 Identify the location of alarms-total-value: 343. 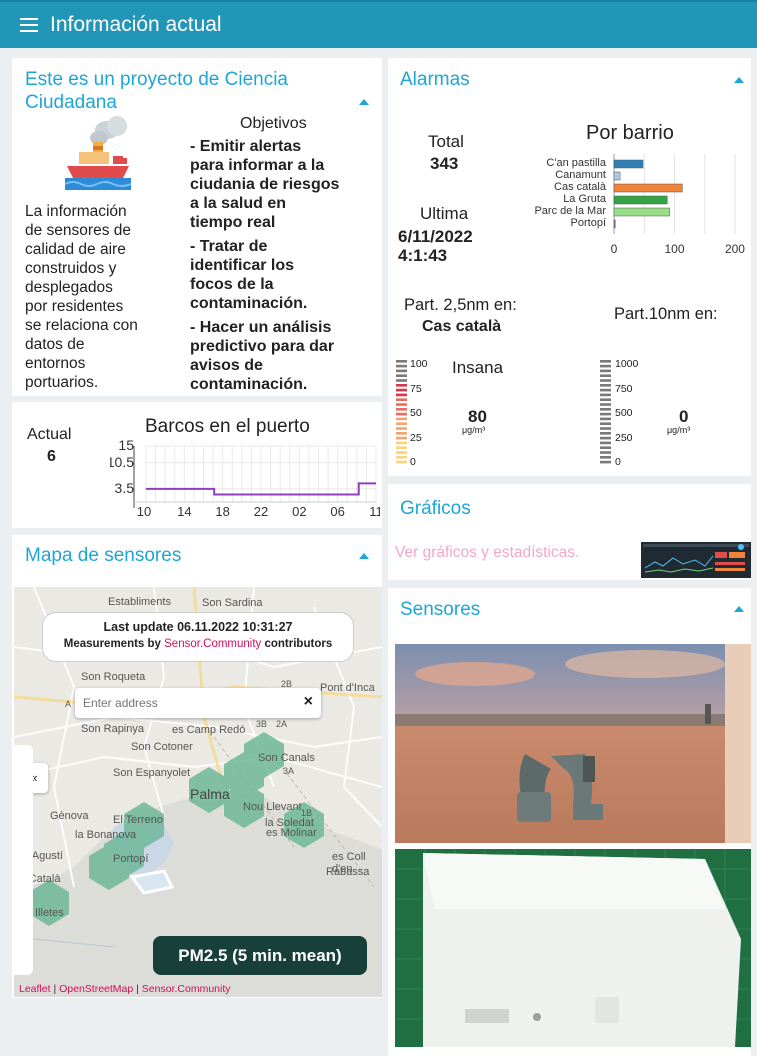
(444, 163).